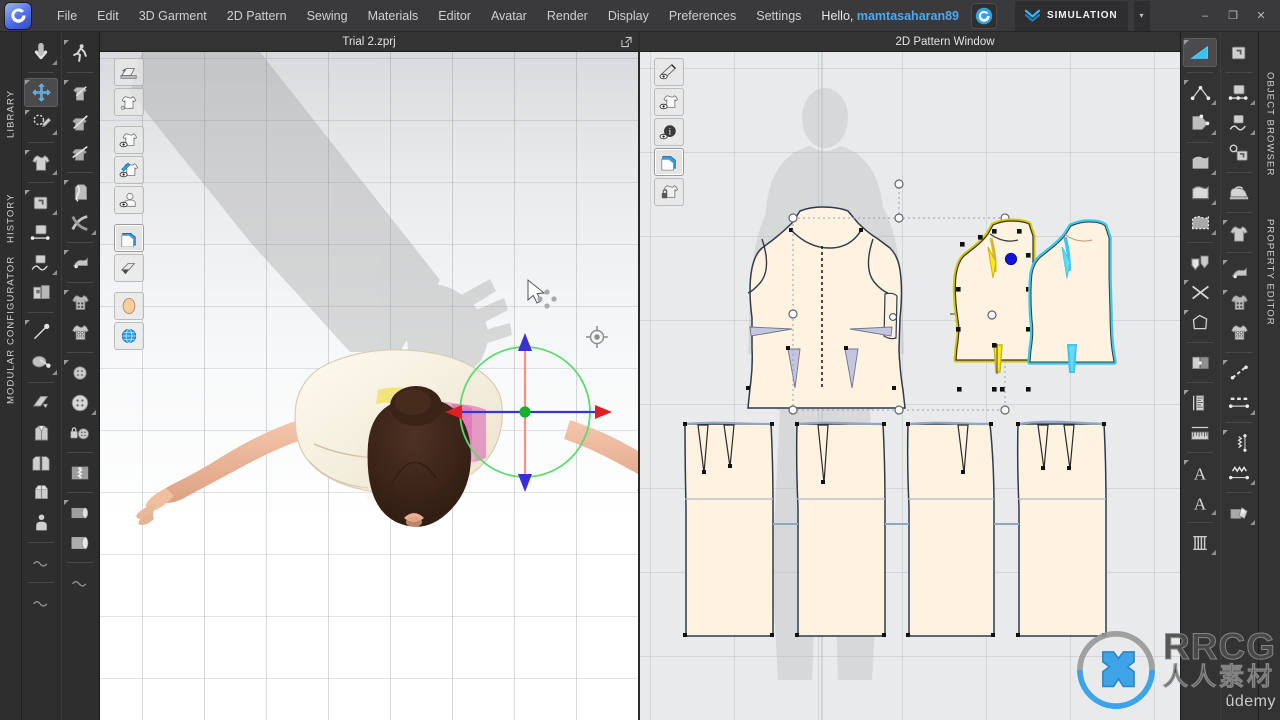  Describe the element at coordinates (129, 268) in the screenshot. I see `shade-mode-icon` at that location.